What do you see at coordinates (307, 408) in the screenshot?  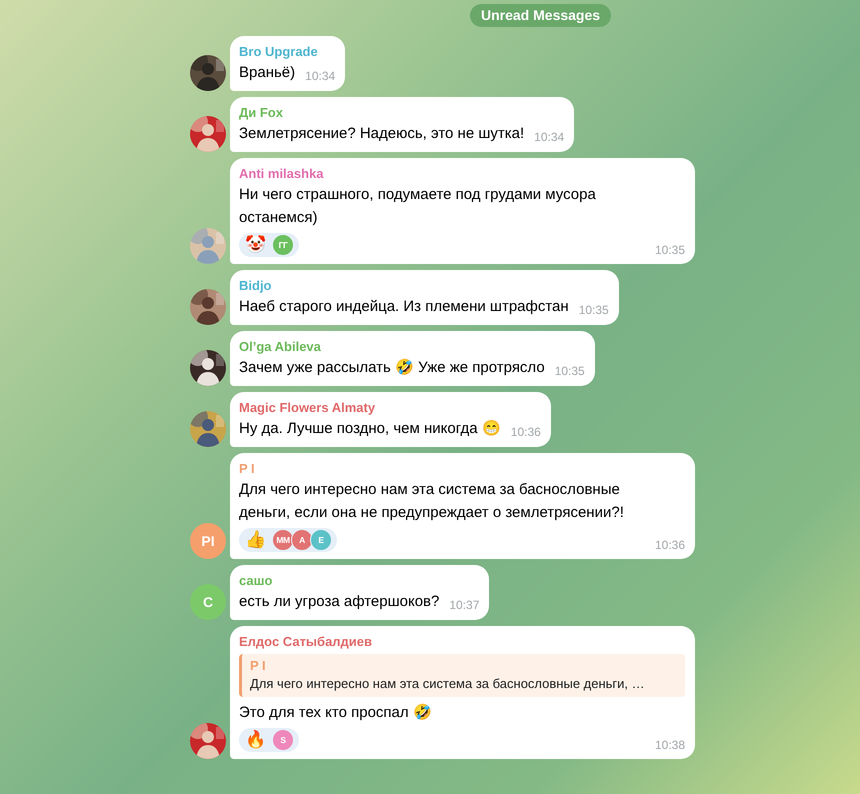 I see `sender-name: Magic Flowers Almaty` at bounding box center [307, 408].